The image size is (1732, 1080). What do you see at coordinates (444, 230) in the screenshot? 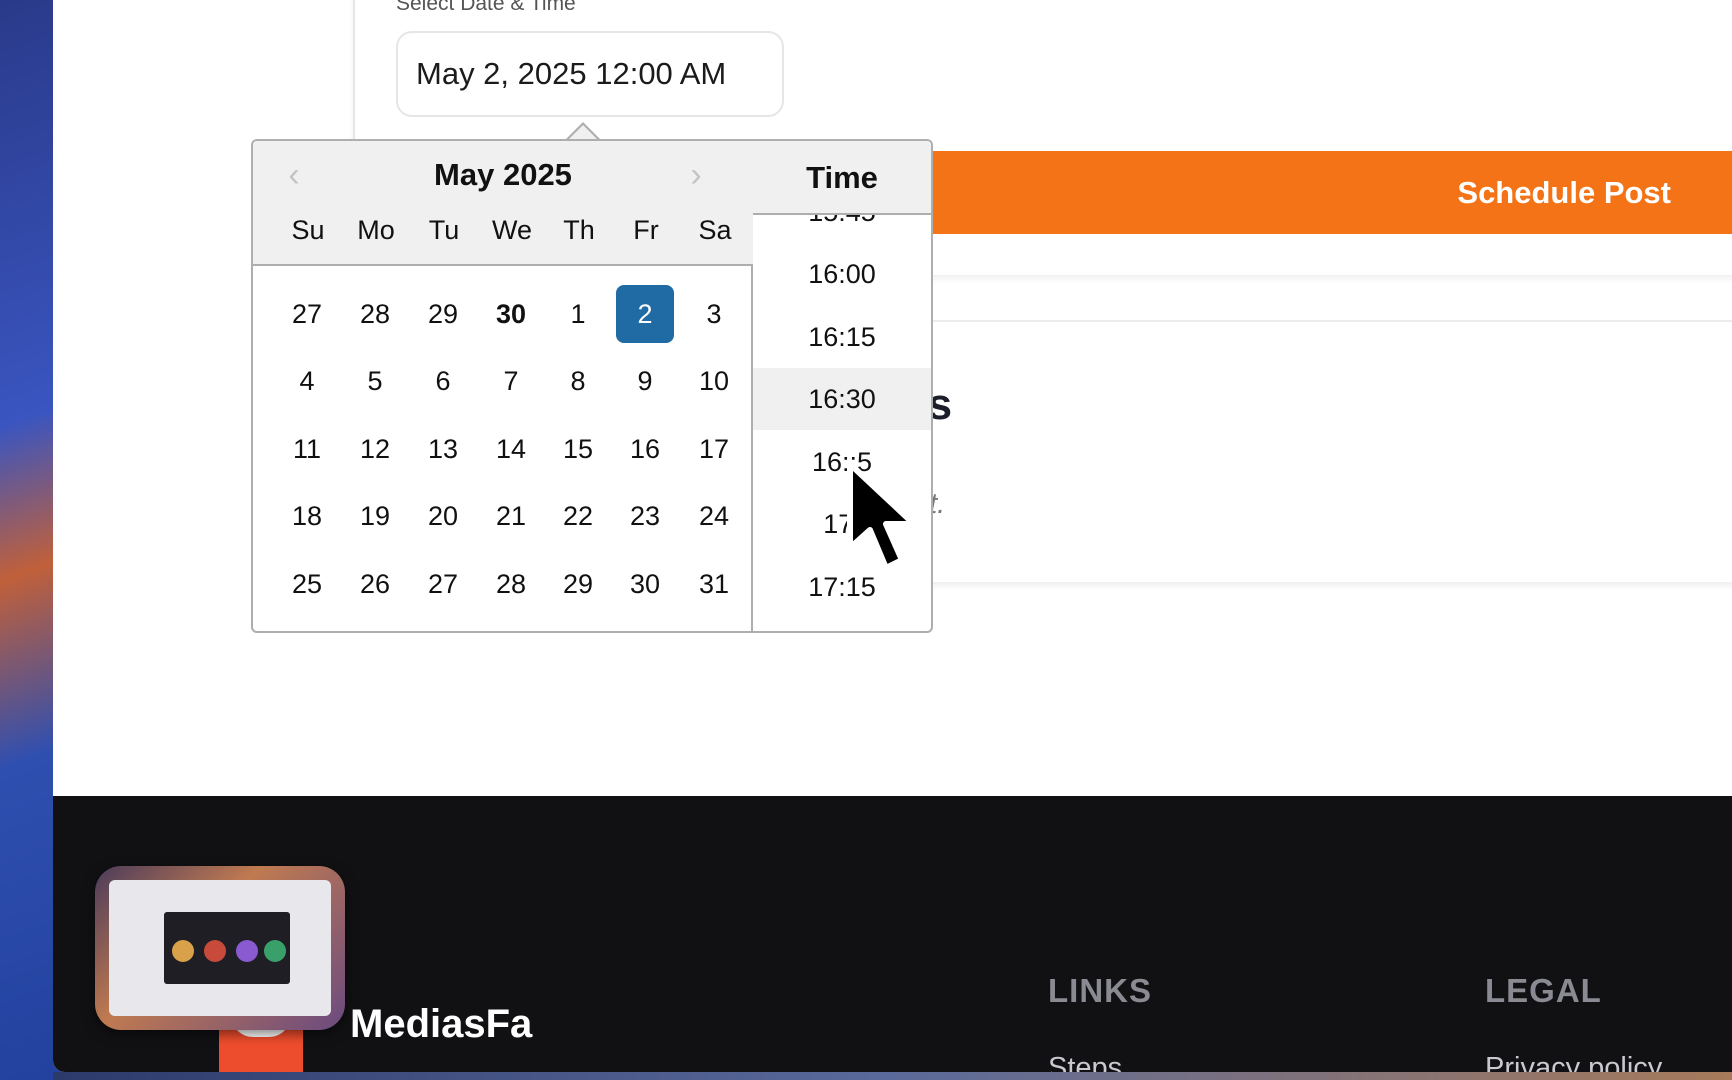
I see `weekday-label: Tu` at bounding box center [444, 230].